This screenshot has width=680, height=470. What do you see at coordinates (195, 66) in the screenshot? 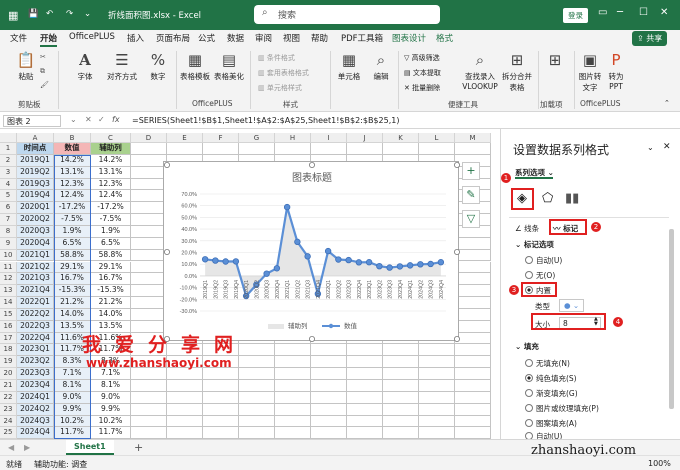
I see `table-template-button: ▦ 表格模板` at bounding box center [195, 66].